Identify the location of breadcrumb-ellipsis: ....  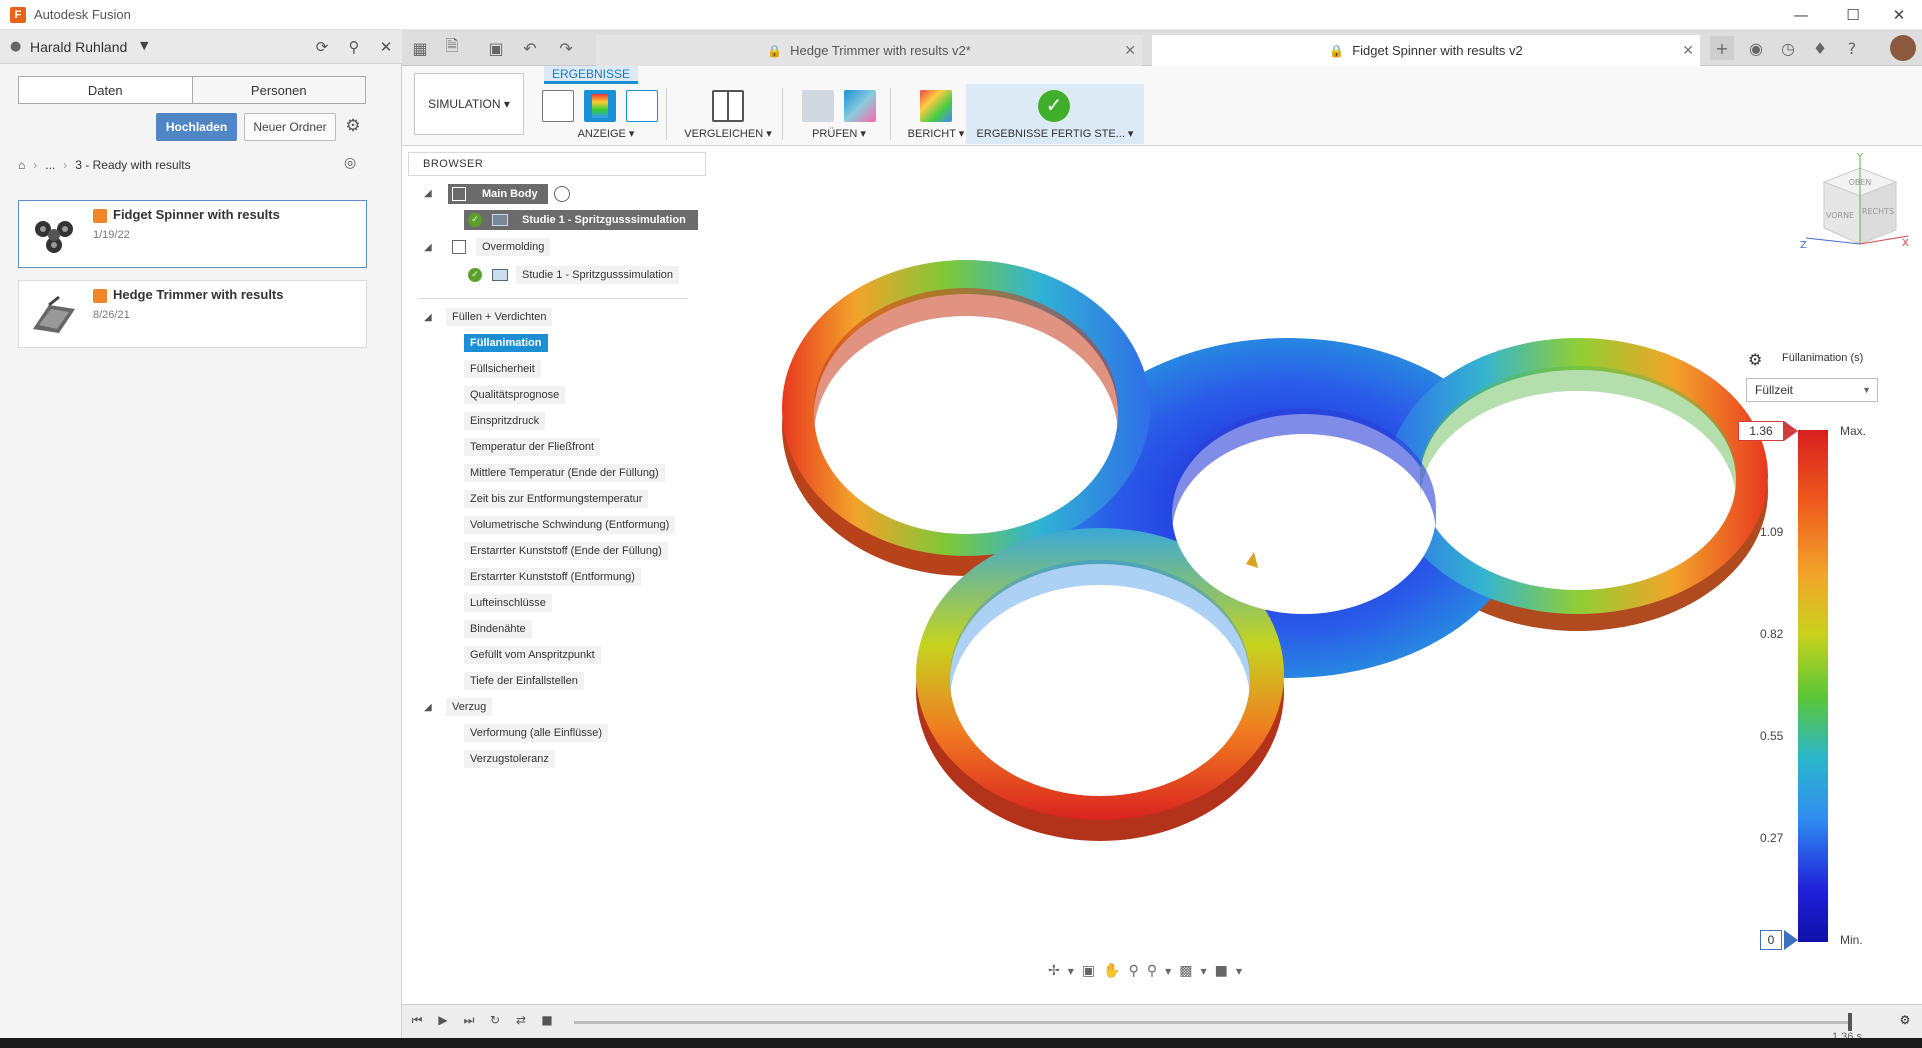
(50, 165).